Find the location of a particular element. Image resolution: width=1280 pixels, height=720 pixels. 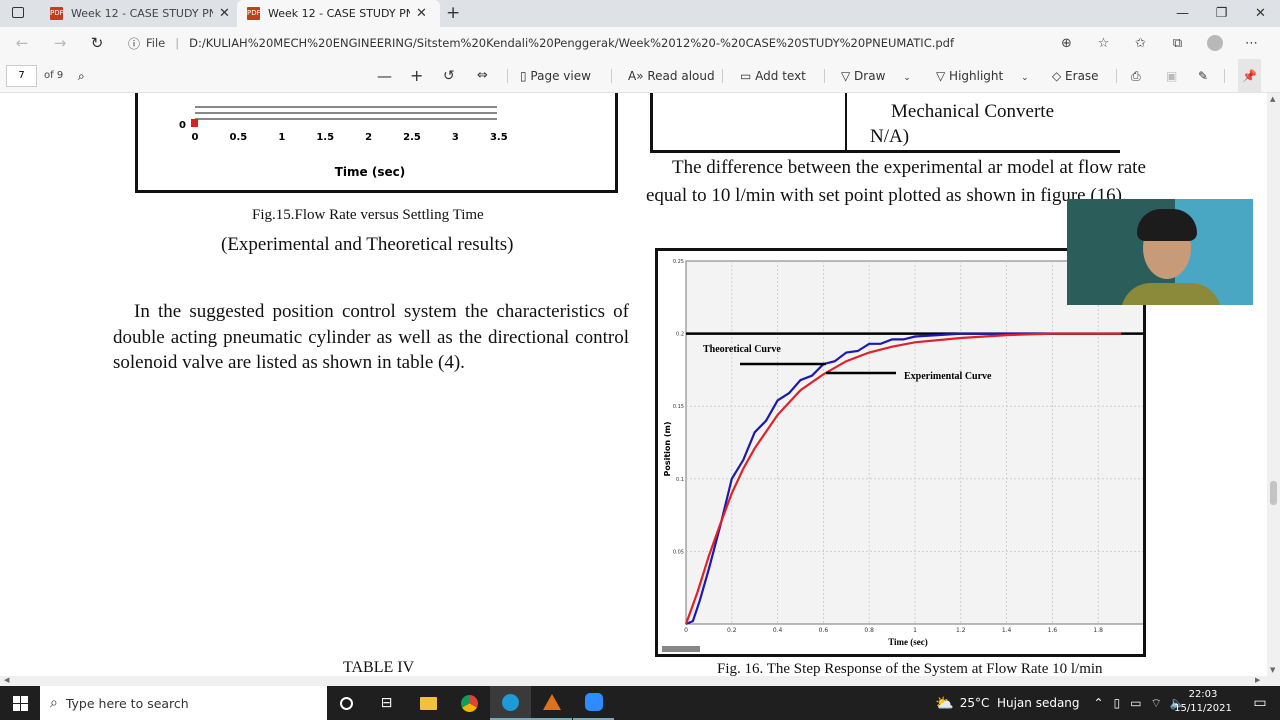

fig15-subcaption: (Experimental and Theoretical results) is located at coordinates (367, 244).